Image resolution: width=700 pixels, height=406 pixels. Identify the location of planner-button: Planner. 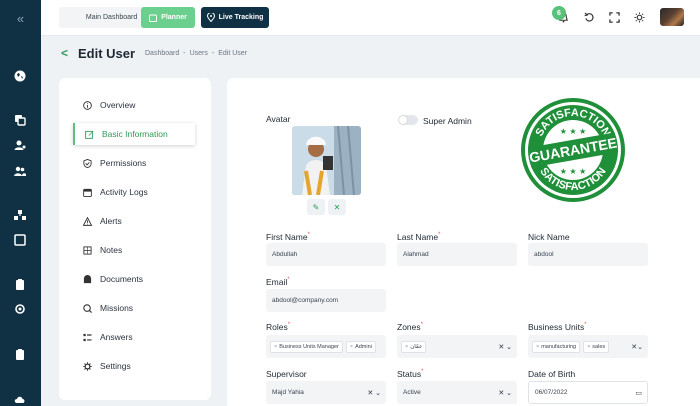
(168, 17).